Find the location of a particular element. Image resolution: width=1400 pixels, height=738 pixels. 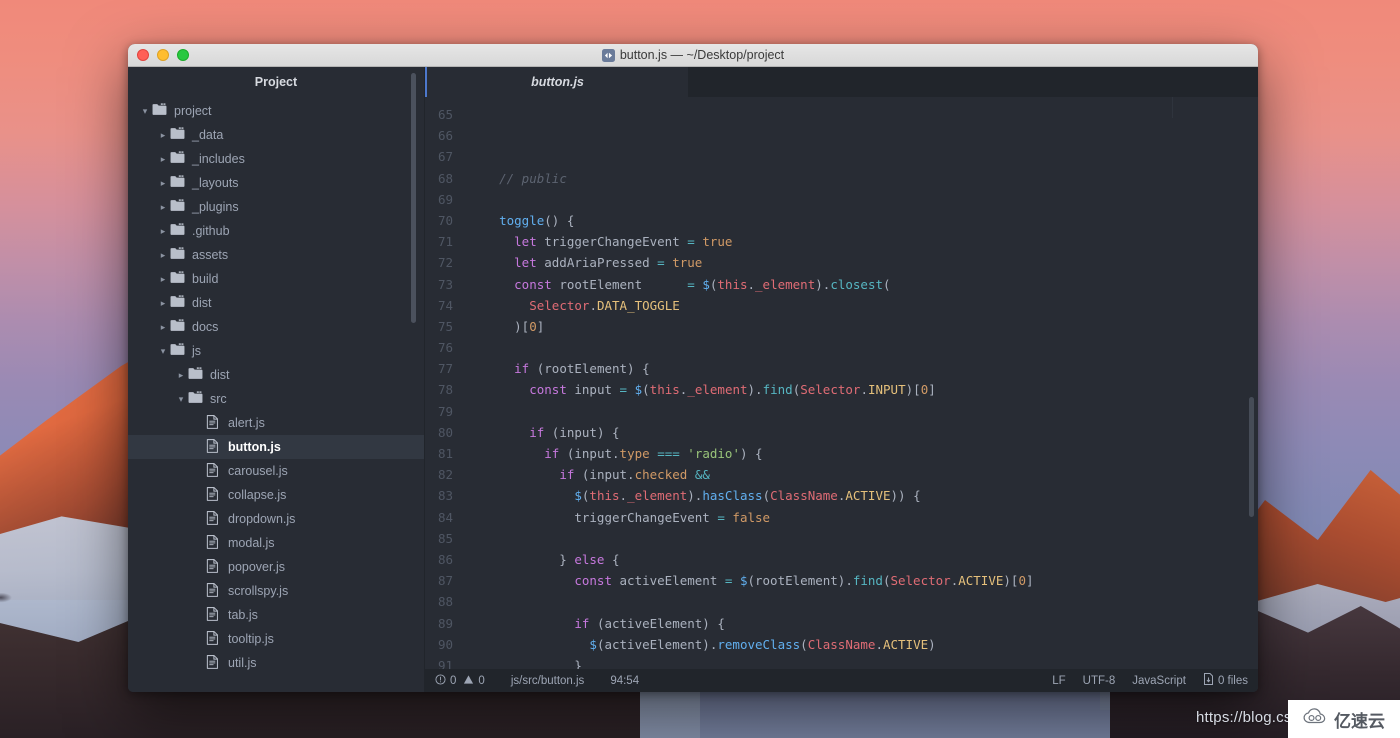

tree-file-row: alert.js is located at coordinates (276, 423).